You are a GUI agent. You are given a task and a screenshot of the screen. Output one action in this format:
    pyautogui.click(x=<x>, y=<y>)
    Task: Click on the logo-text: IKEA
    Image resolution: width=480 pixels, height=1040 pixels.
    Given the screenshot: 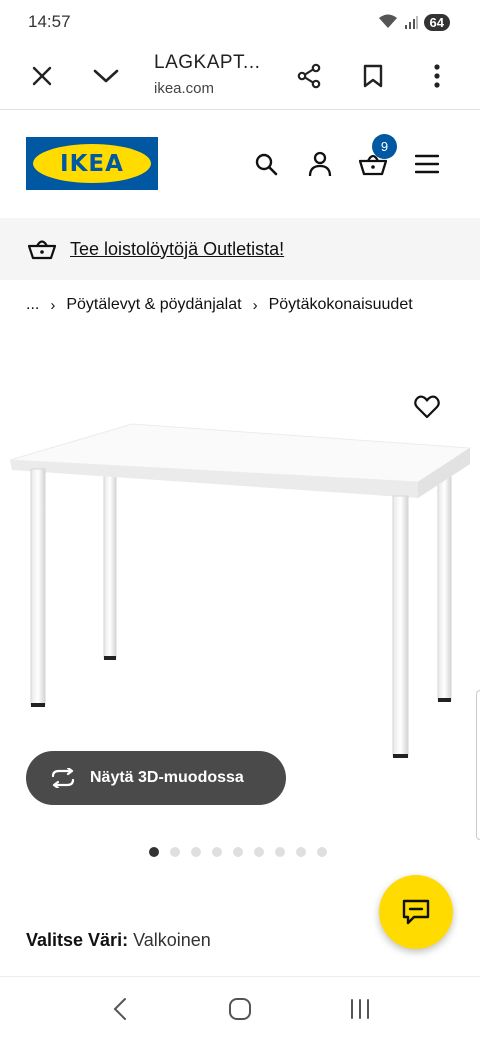 What is the action you would take?
    pyautogui.click(x=92, y=163)
    